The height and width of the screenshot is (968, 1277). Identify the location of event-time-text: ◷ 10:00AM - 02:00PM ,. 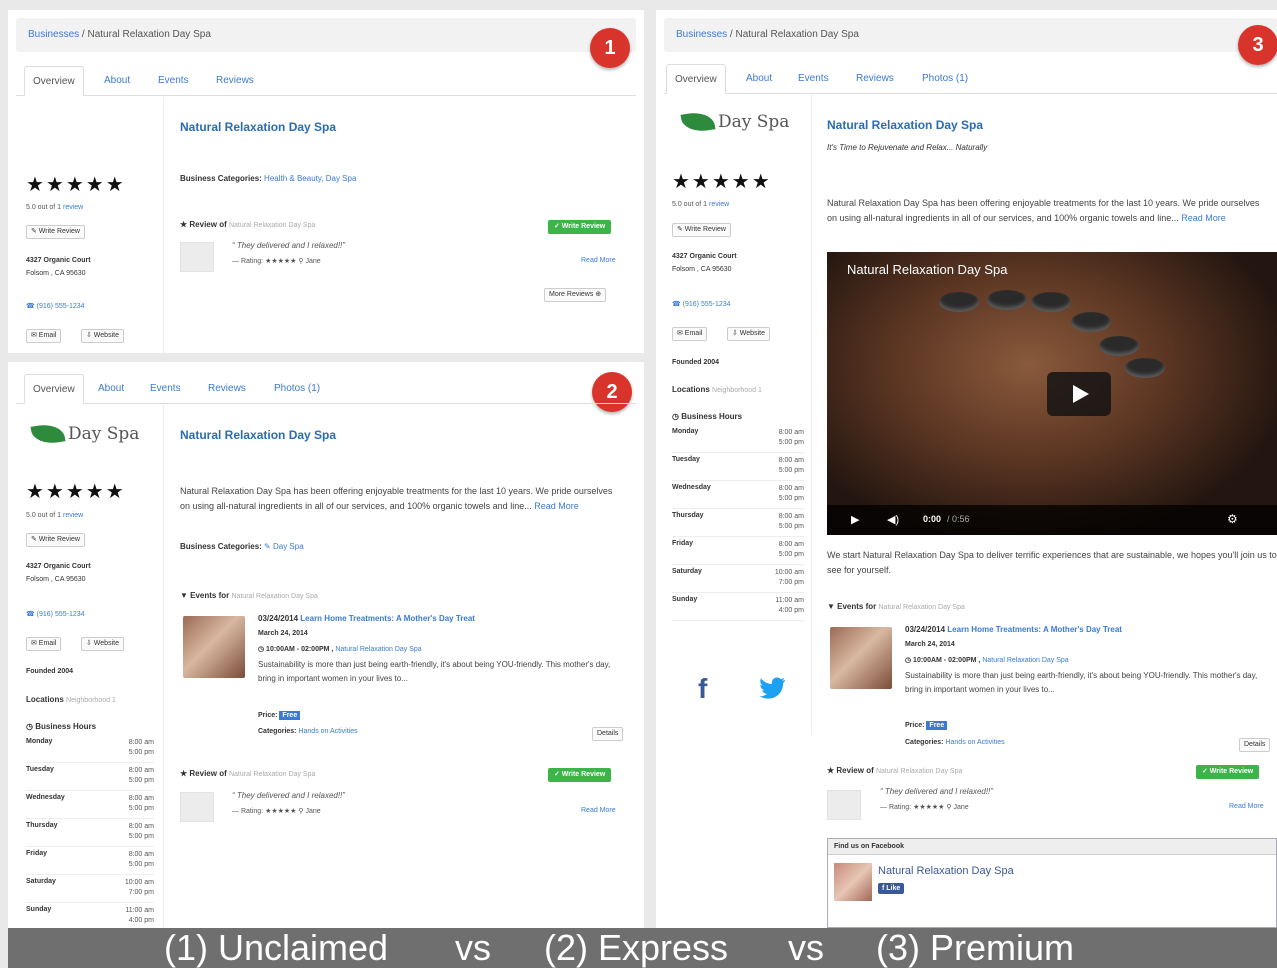
(943, 660).